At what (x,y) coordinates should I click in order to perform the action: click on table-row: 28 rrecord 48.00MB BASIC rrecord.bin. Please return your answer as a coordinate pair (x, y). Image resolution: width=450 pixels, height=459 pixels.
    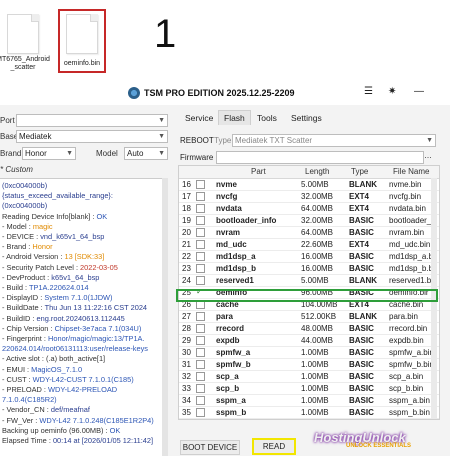
    Looking at the image, I should click on (309, 329).